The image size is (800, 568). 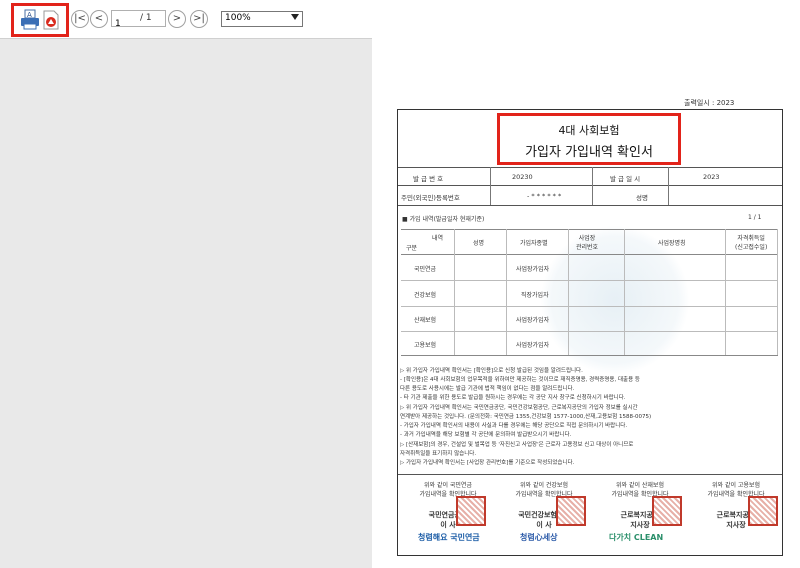 What do you see at coordinates (625, 179) in the screenshot?
I see `issue-date-label: 발 급 일 시` at bounding box center [625, 179].